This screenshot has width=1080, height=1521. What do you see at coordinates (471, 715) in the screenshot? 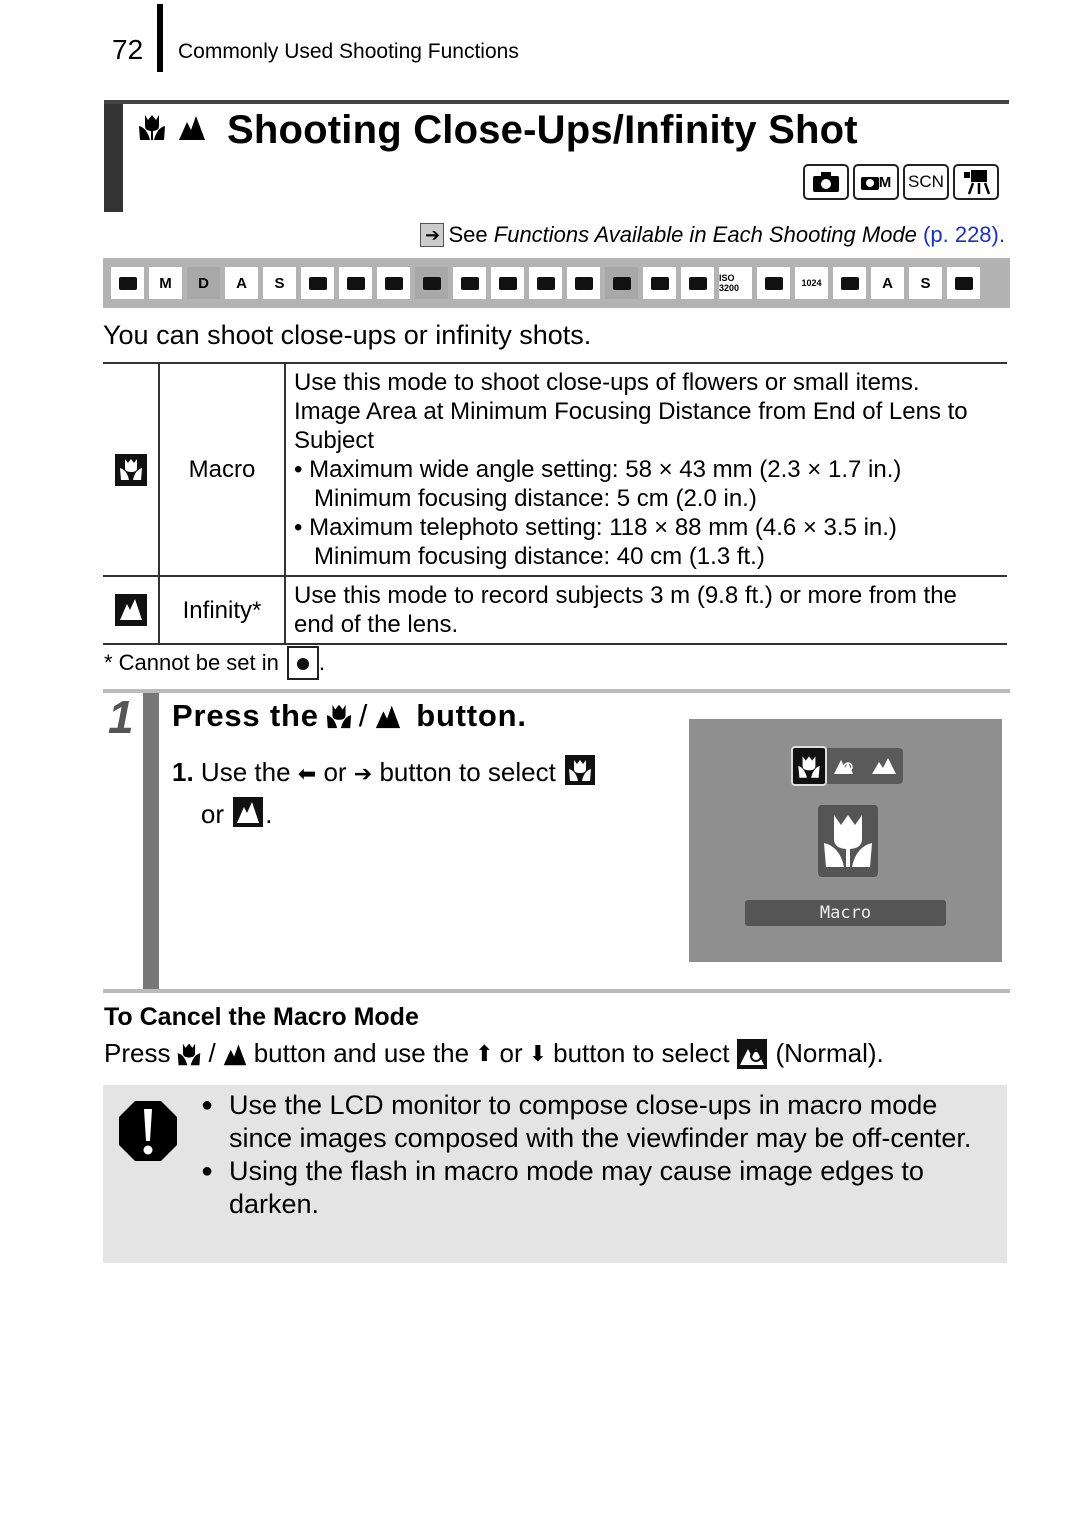
I see `step-title-suffix: button.` at bounding box center [471, 715].